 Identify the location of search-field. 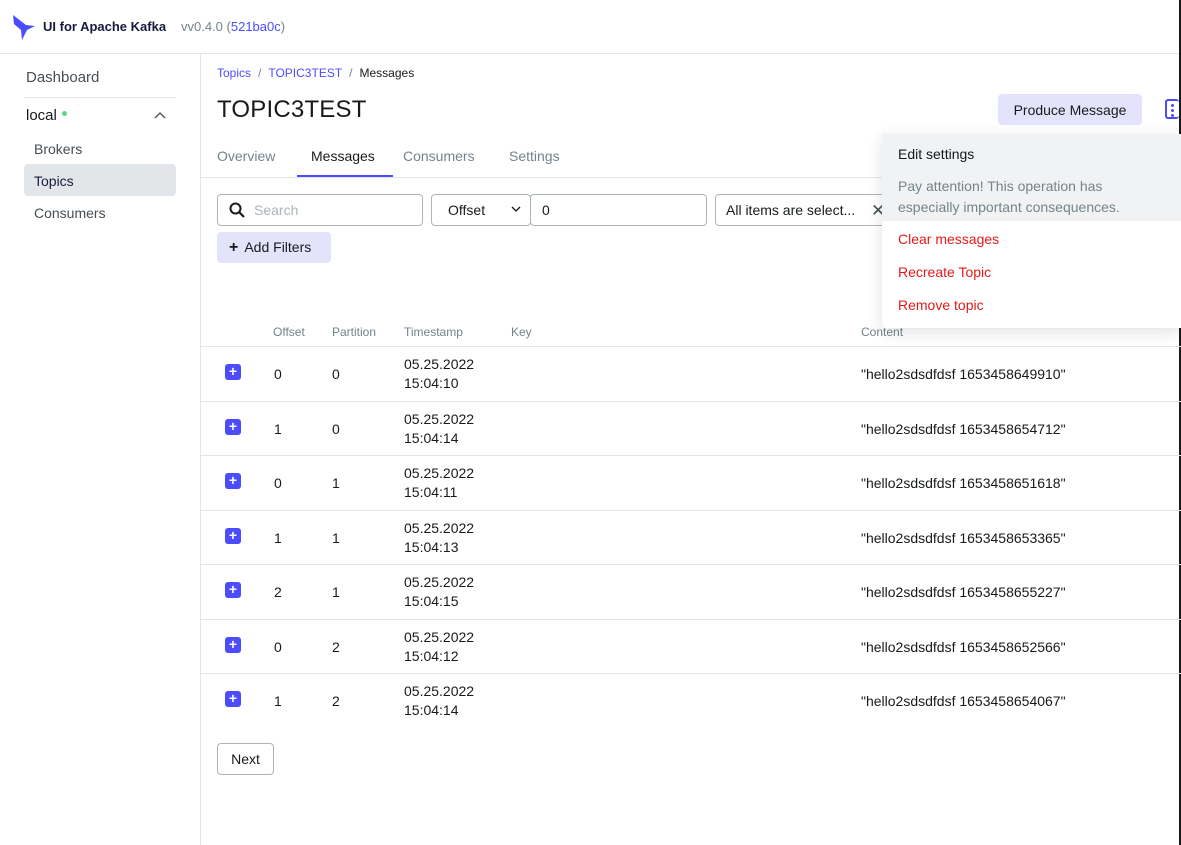
(320, 210).